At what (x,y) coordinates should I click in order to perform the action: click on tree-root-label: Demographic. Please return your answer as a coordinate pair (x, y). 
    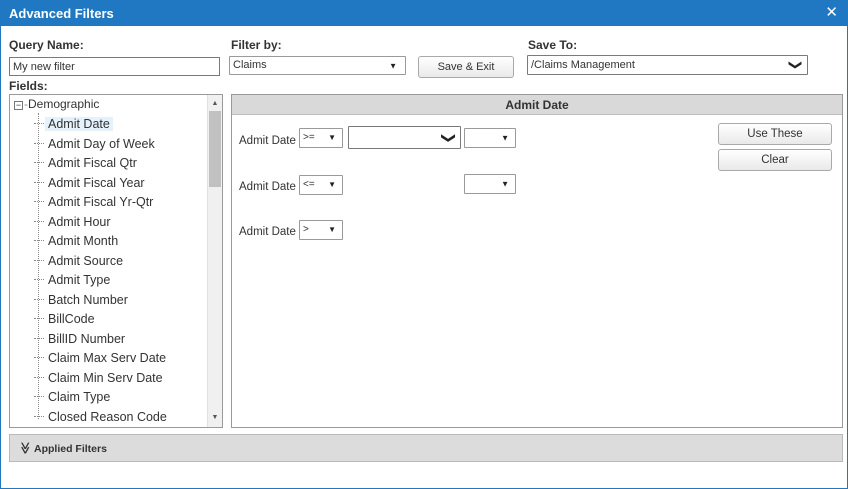
    Looking at the image, I should click on (64, 104).